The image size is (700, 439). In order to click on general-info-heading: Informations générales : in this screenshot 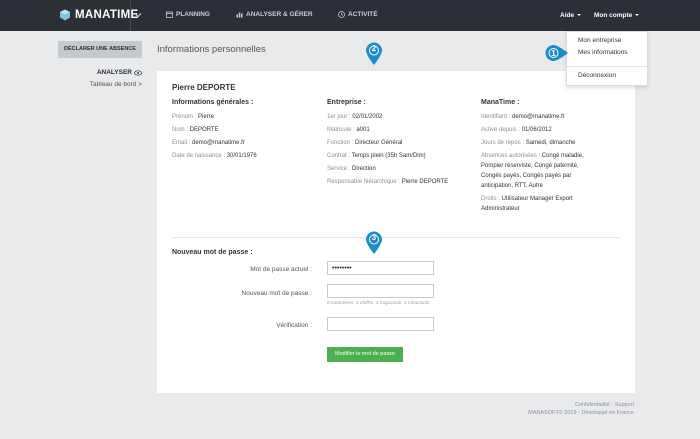, I will do `click(213, 102)`.